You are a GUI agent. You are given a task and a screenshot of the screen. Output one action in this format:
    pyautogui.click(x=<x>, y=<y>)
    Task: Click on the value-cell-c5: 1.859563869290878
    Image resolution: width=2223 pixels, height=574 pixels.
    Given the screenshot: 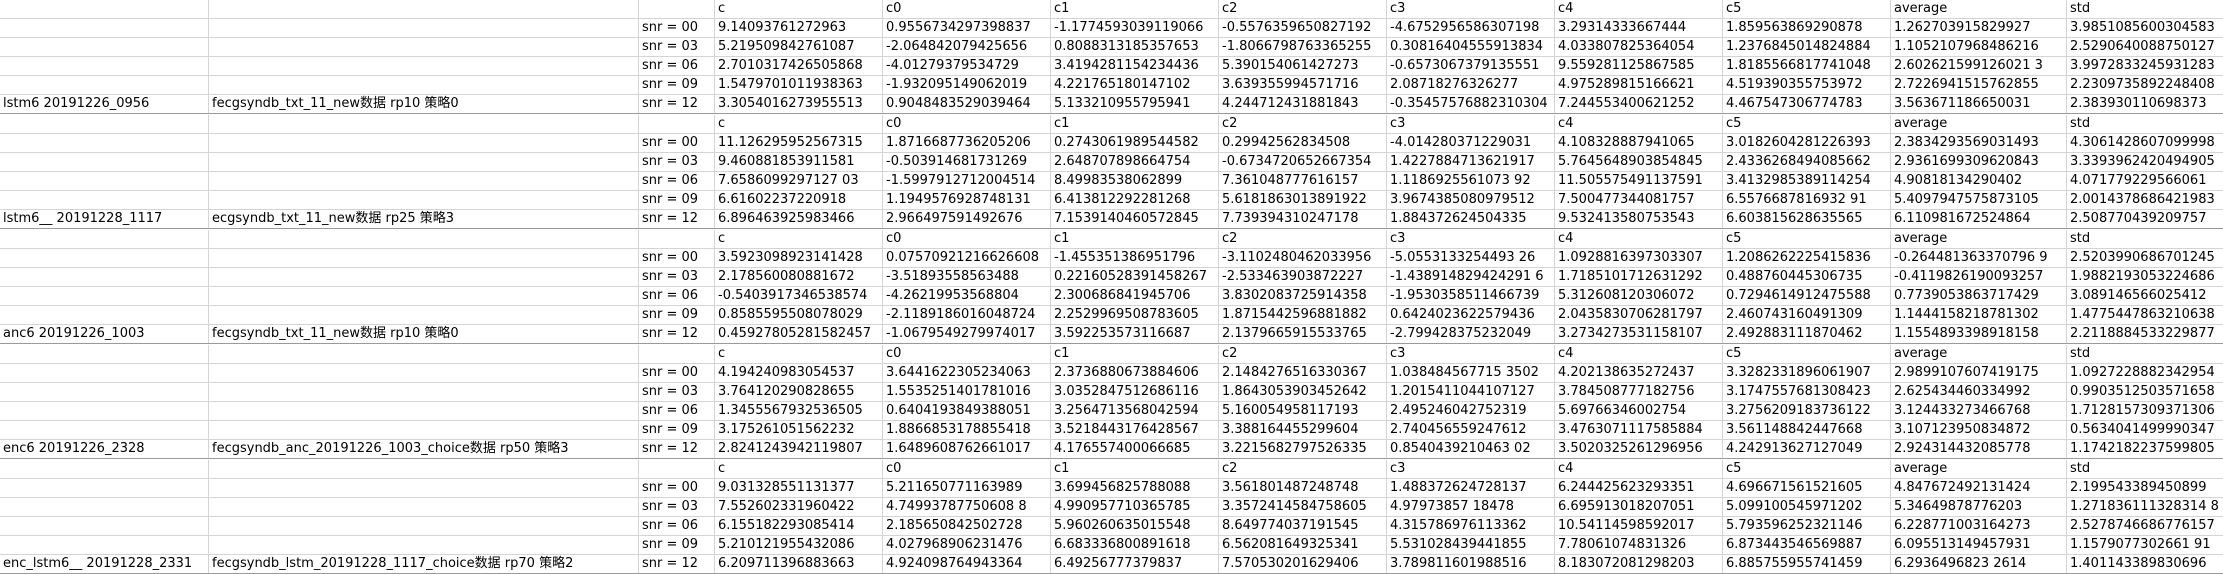 What is the action you would take?
    pyautogui.click(x=1806, y=28)
    